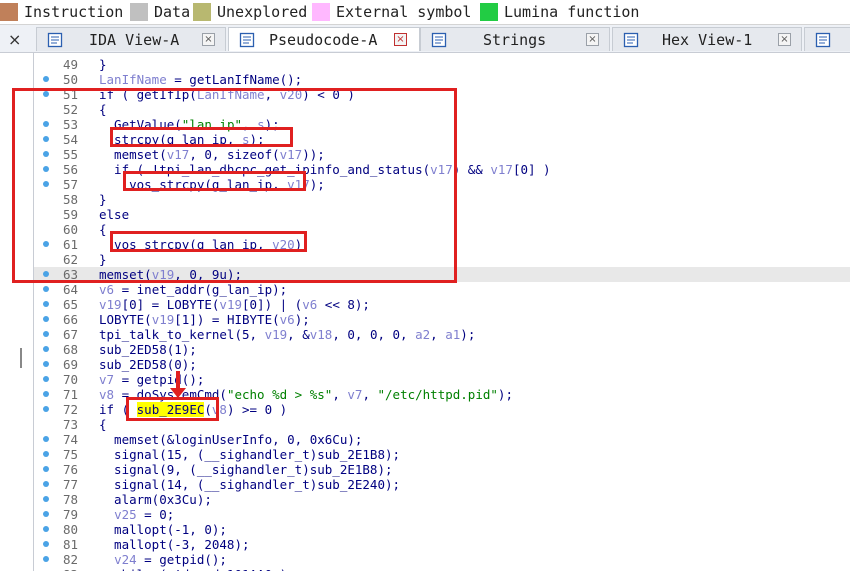  What do you see at coordinates (442, 409) in the screenshot?
I see `code-line: 72 if ( sub_2E9EC(v8) >= 0 )` at bounding box center [442, 409].